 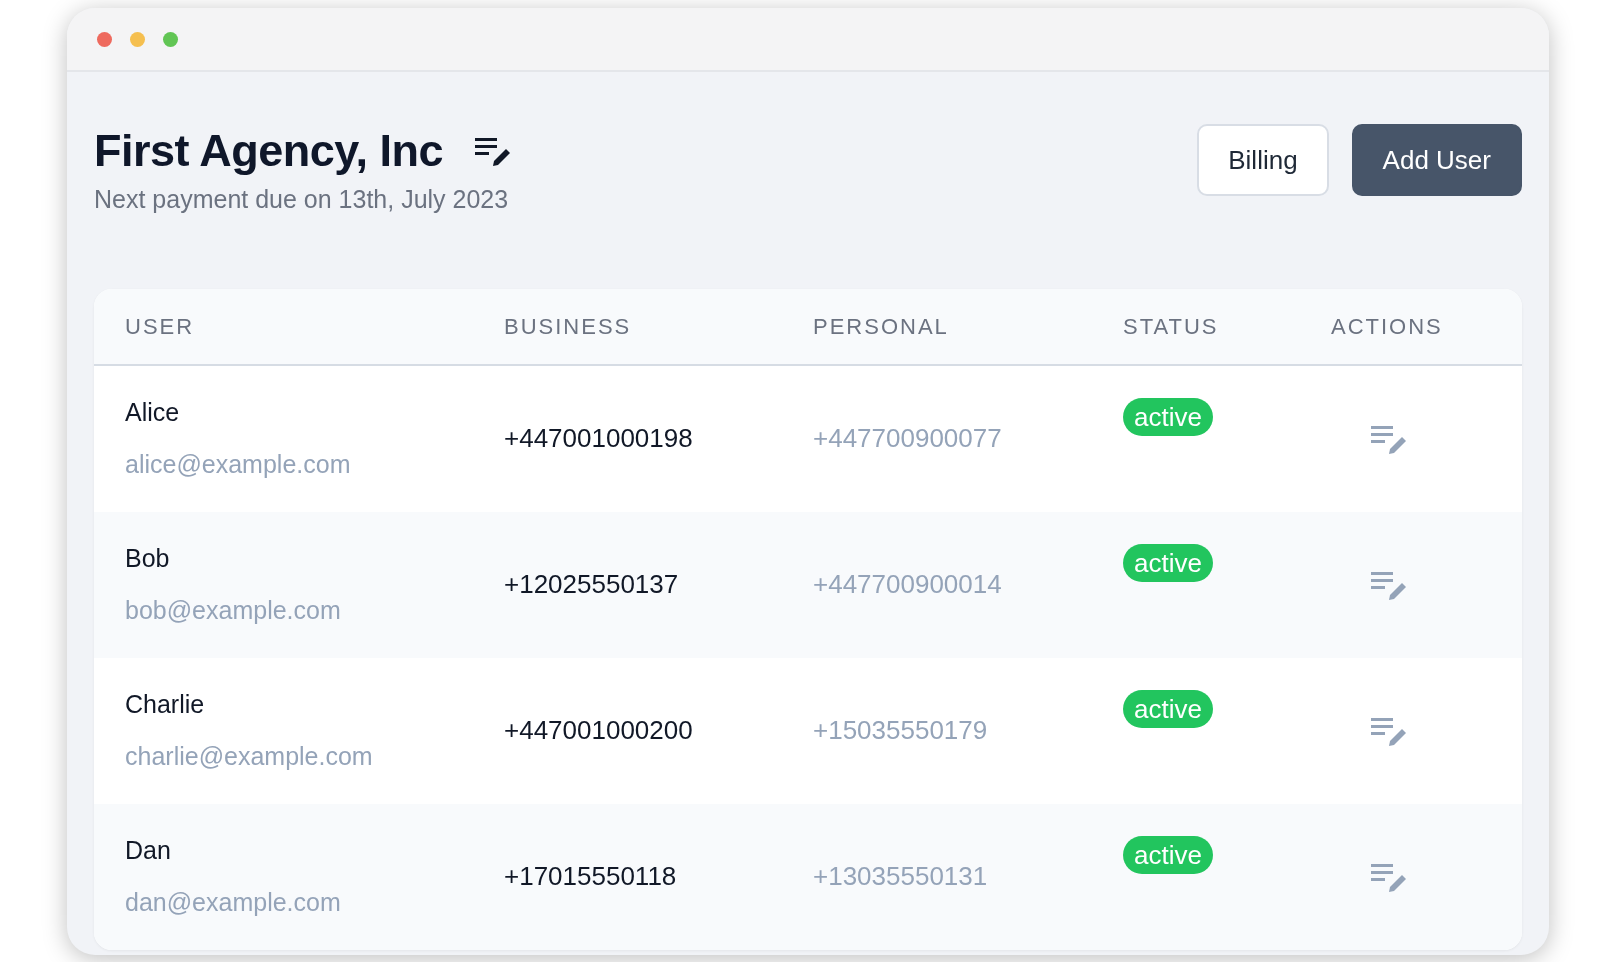 What do you see at coordinates (900, 730) in the screenshot?
I see `personal-phone: +15035550179` at bounding box center [900, 730].